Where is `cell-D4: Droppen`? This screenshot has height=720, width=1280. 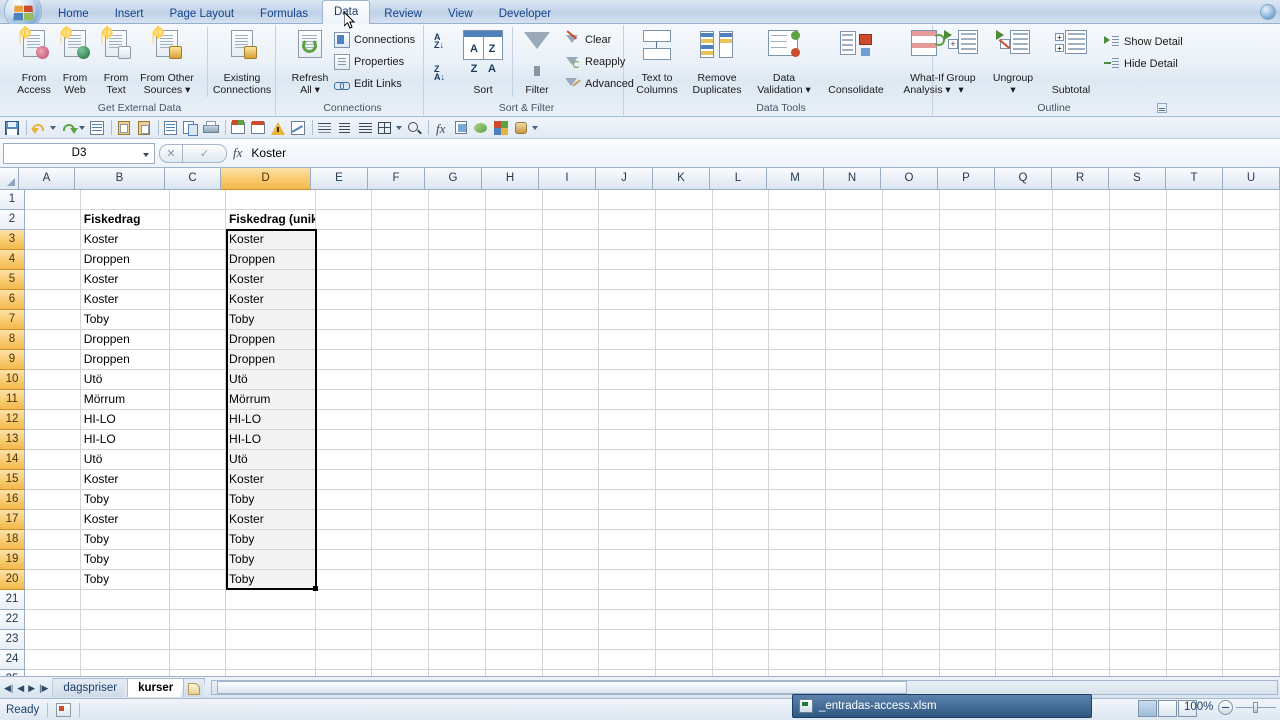
cell-D4: Droppen is located at coordinates (271, 260).